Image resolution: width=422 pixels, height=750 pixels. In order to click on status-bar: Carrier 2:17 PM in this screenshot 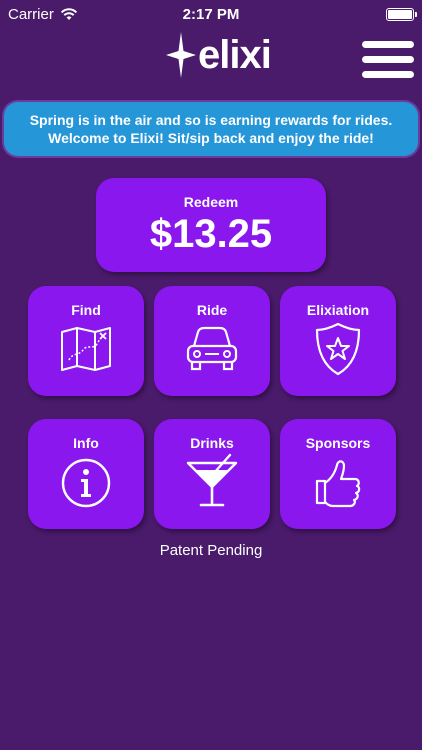, I will do `click(211, 15)`.